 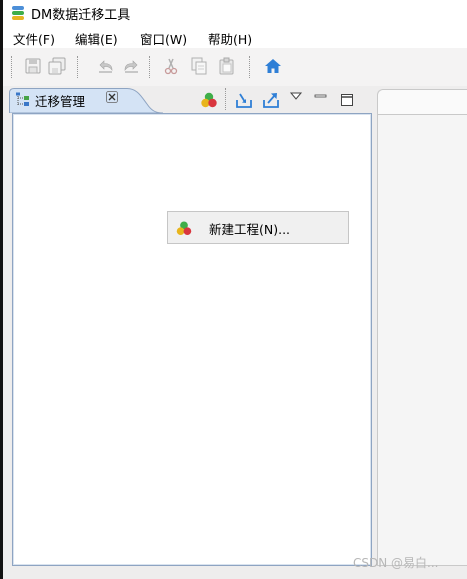 I want to click on view-toolbar-separator, so click(x=226, y=99).